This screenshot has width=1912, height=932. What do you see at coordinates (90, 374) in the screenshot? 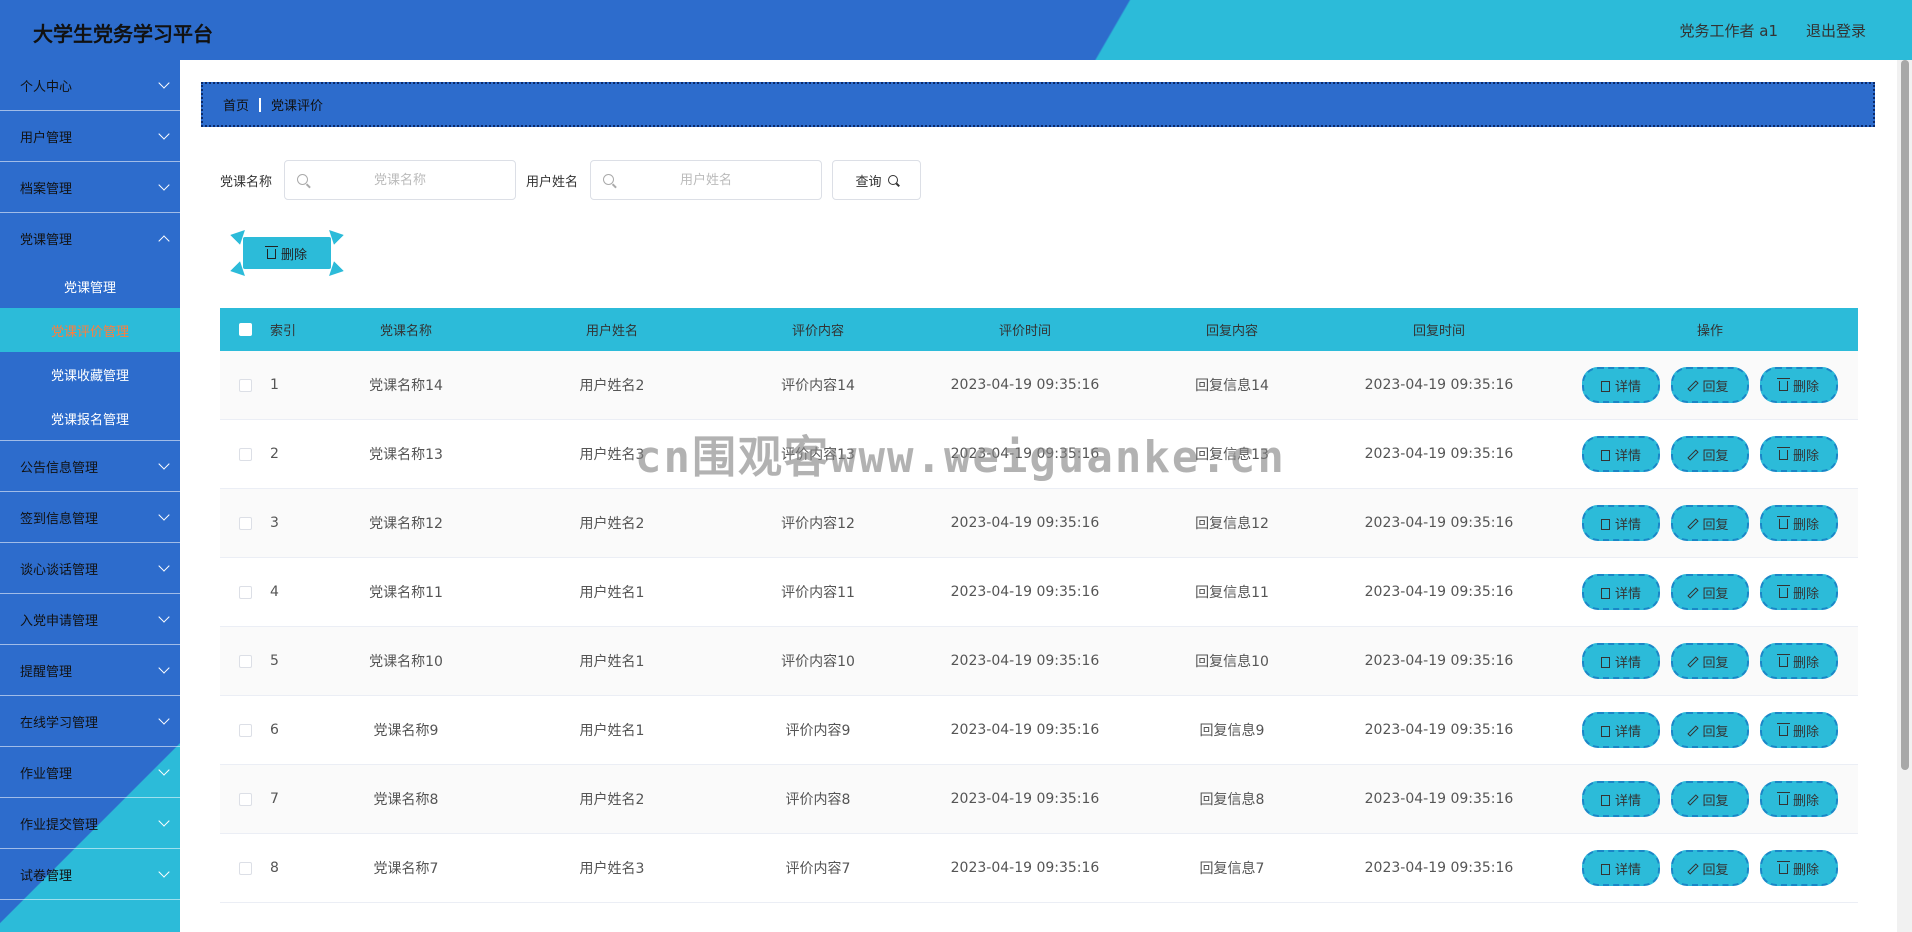
I see `submenu-item-course-favorites: 党课收藏管理` at bounding box center [90, 374].